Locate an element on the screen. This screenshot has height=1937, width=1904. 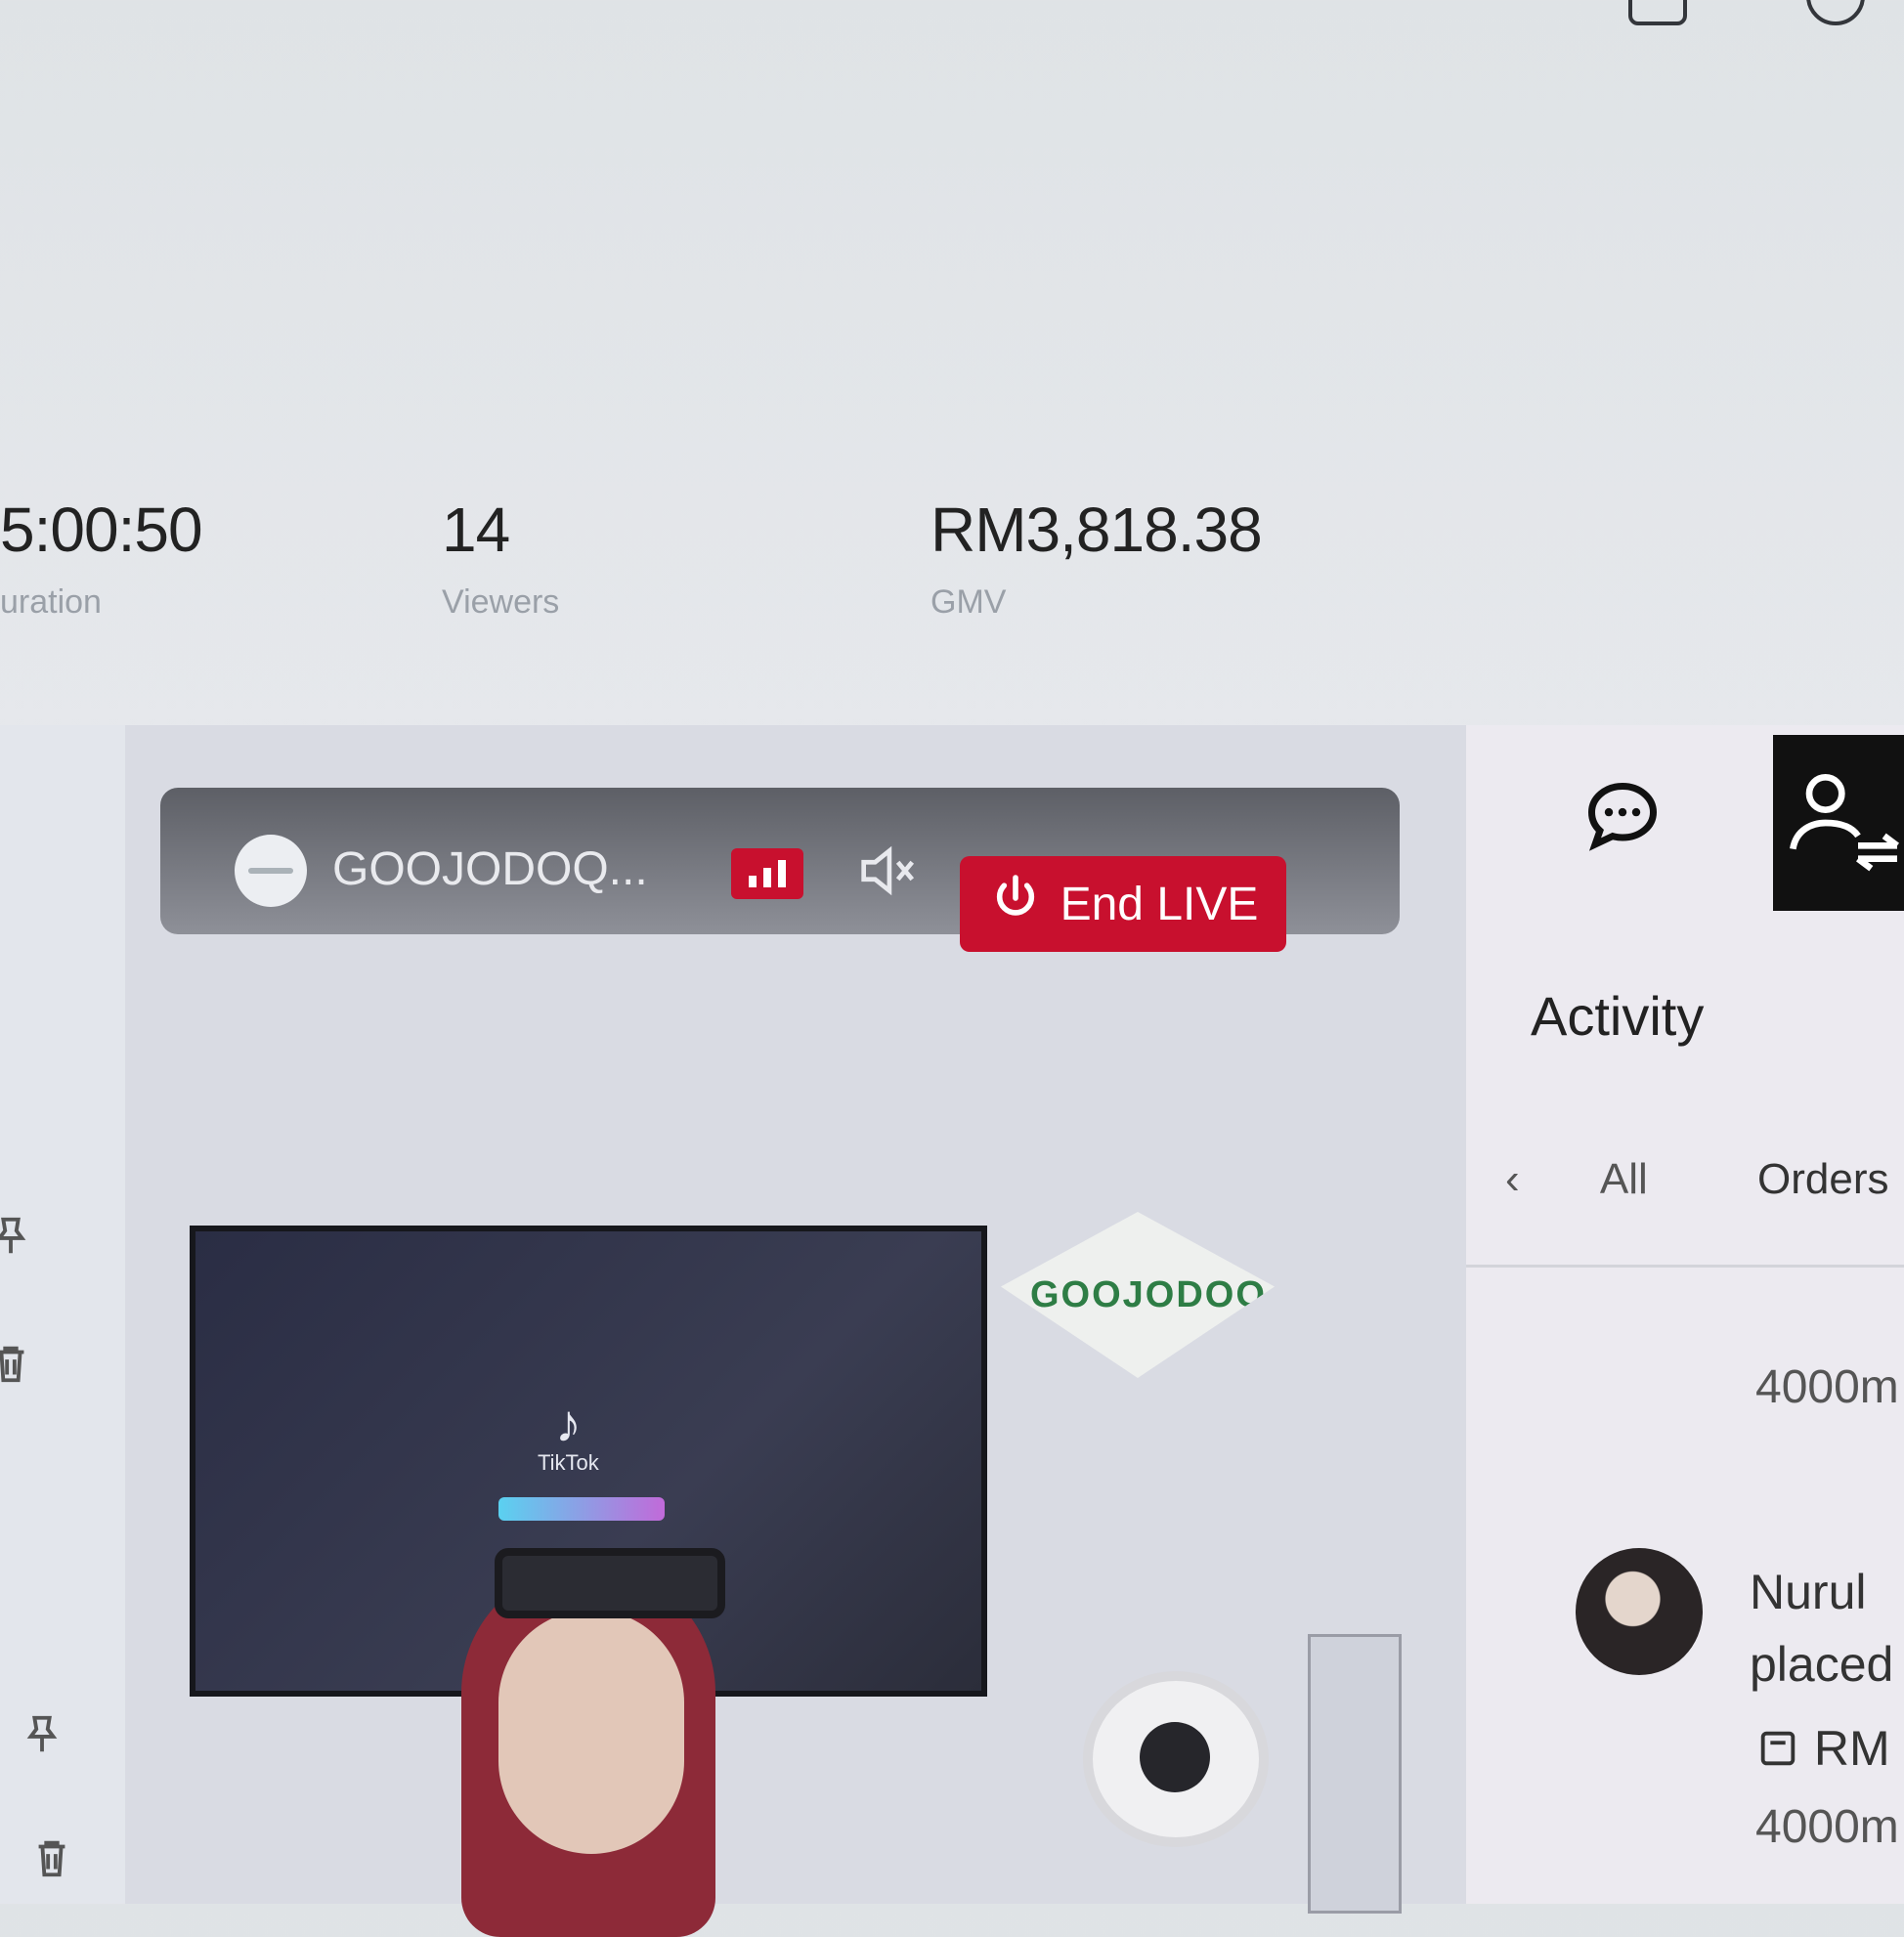
user-switch-tab is located at coordinates (1838, 823).